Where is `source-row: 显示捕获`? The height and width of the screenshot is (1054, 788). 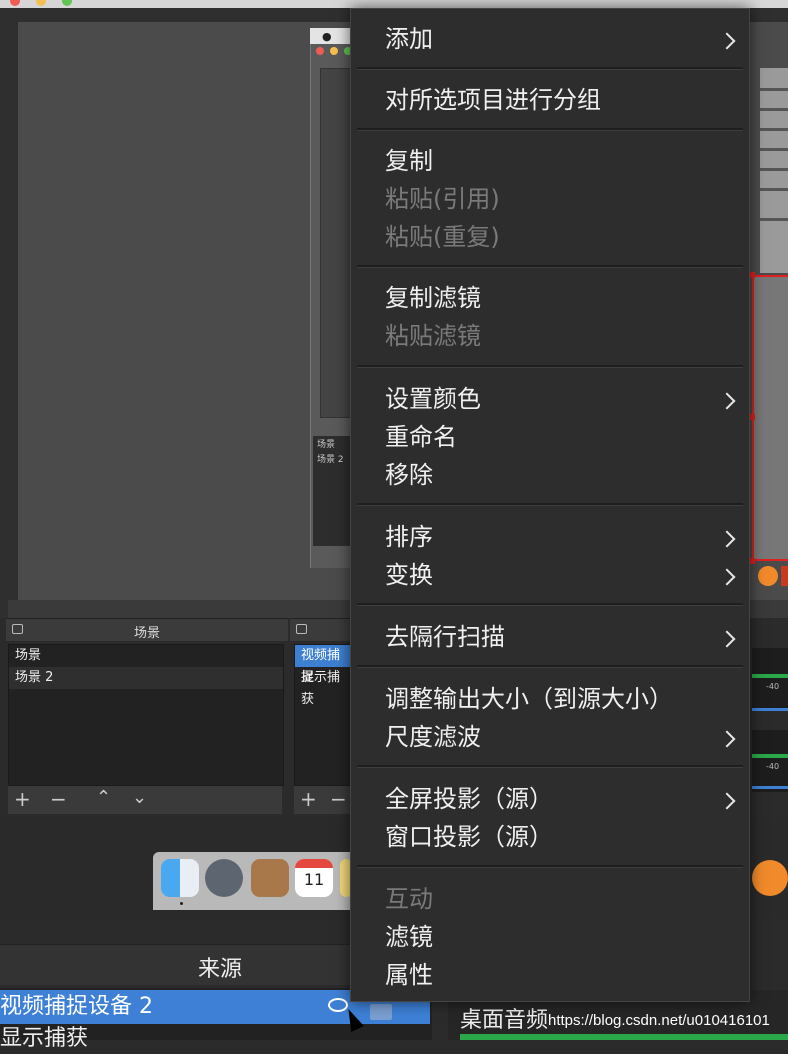
source-row: 显示捕获 is located at coordinates (215, 1037).